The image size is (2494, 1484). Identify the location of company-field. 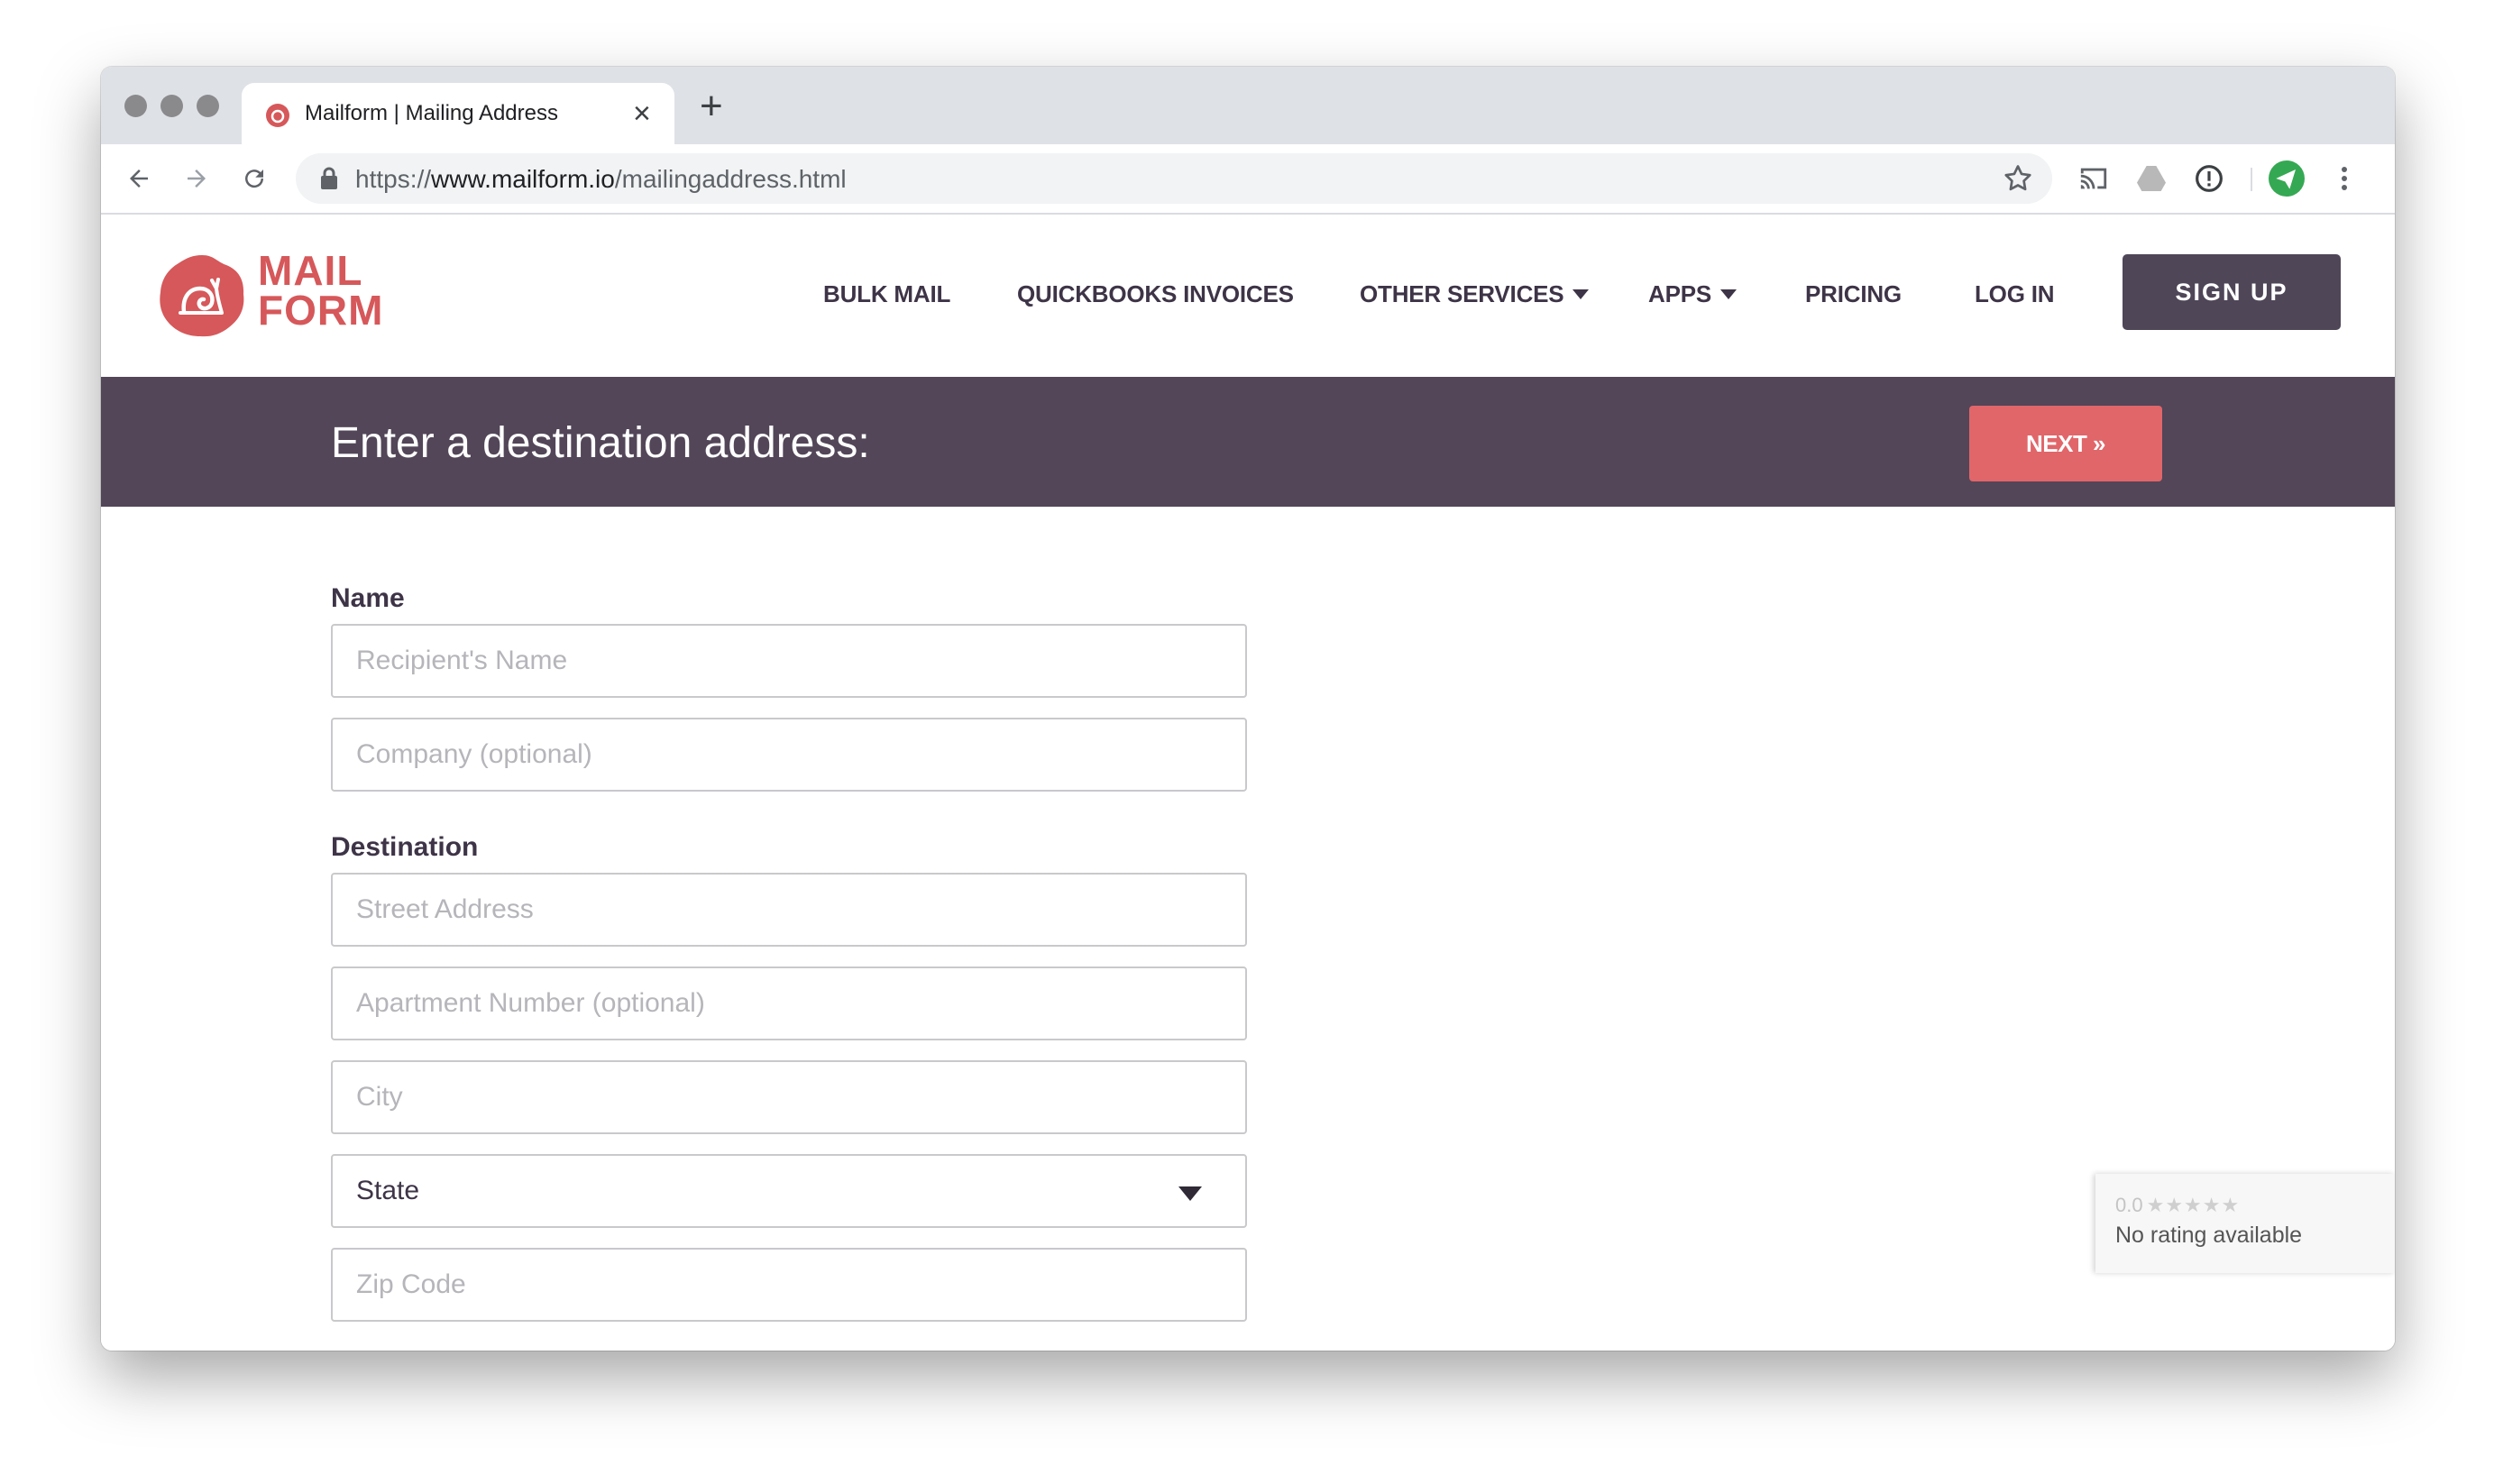
(789, 755).